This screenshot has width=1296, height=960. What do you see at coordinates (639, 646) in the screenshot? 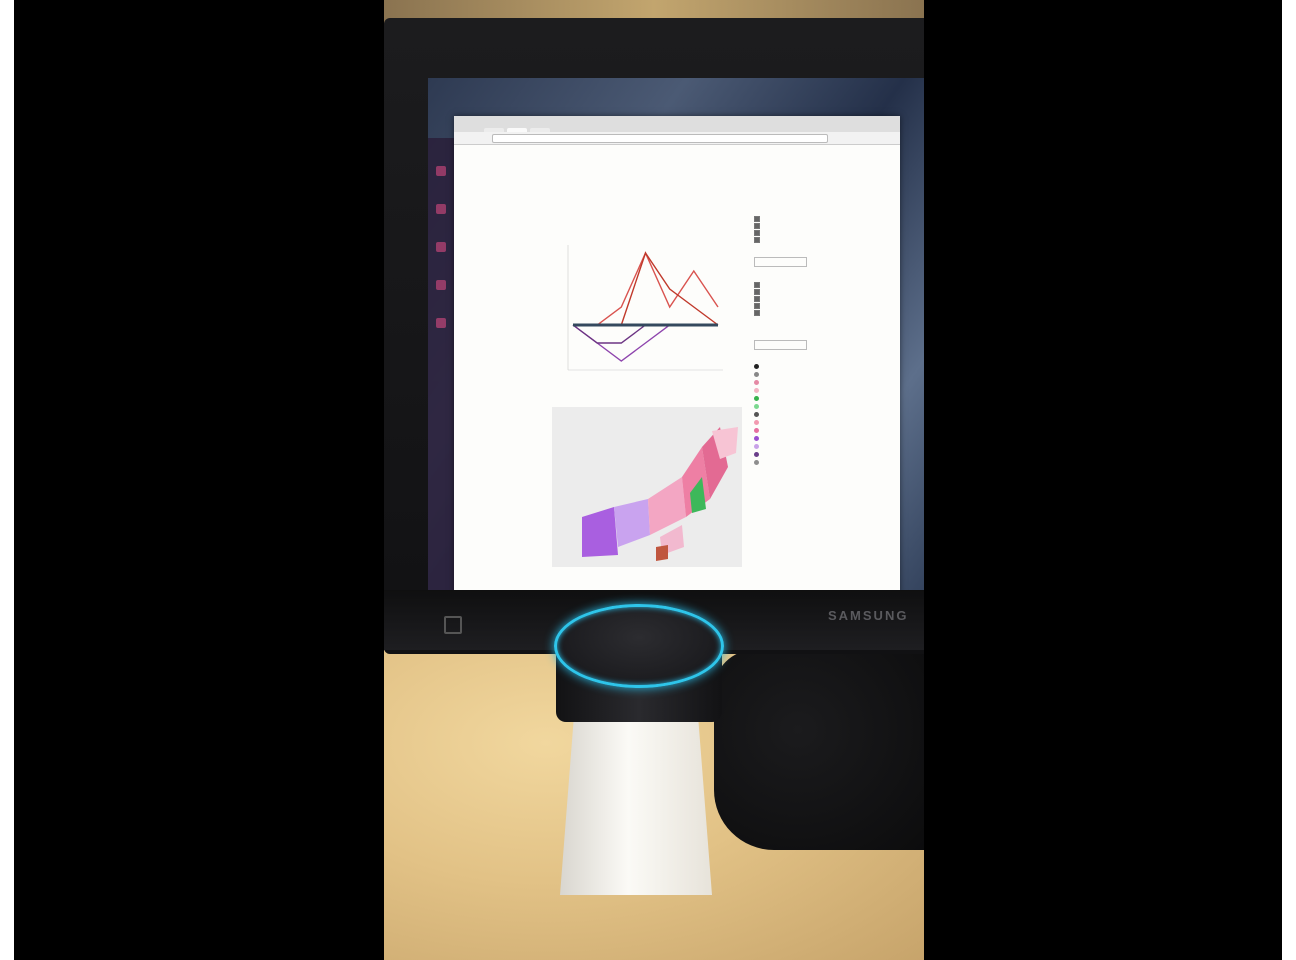
I see `echo-light-ring` at bounding box center [639, 646].